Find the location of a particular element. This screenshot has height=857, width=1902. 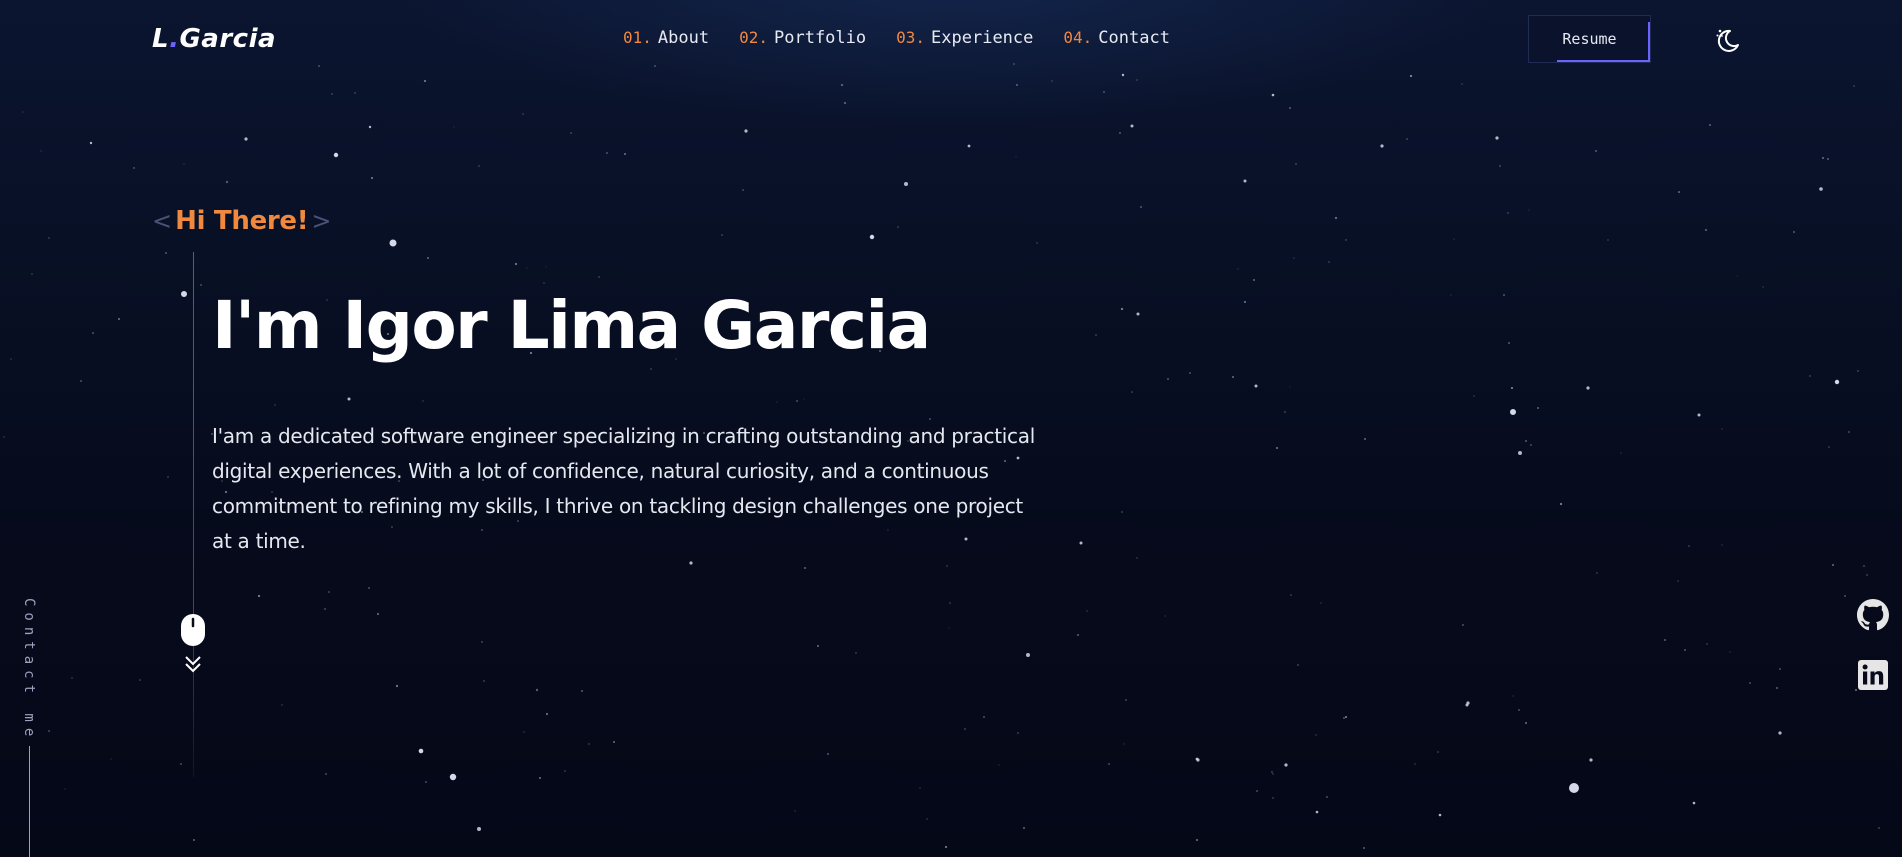

moon-stars-icon is located at coordinates (1727, 40).